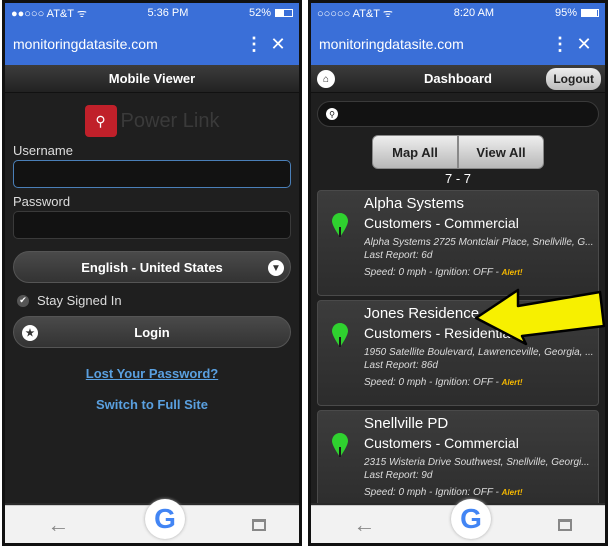 Image resolution: width=608 pixels, height=546 pixels. What do you see at coordinates (474, 13) in the screenshot?
I see `clock: 8:20 AM` at bounding box center [474, 13].